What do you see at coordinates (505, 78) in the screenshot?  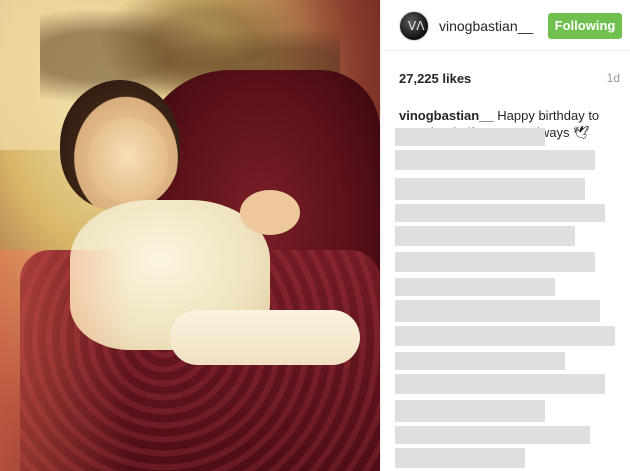 I see `post-stats: 27,225 likes 1d` at bounding box center [505, 78].